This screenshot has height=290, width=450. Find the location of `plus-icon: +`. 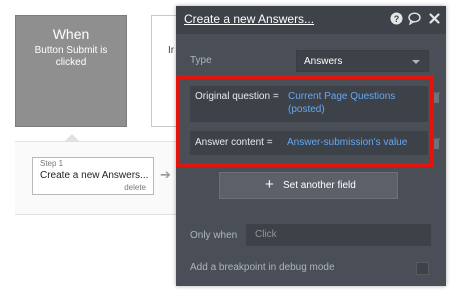

plus-icon: + is located at coordinates (269, 184).